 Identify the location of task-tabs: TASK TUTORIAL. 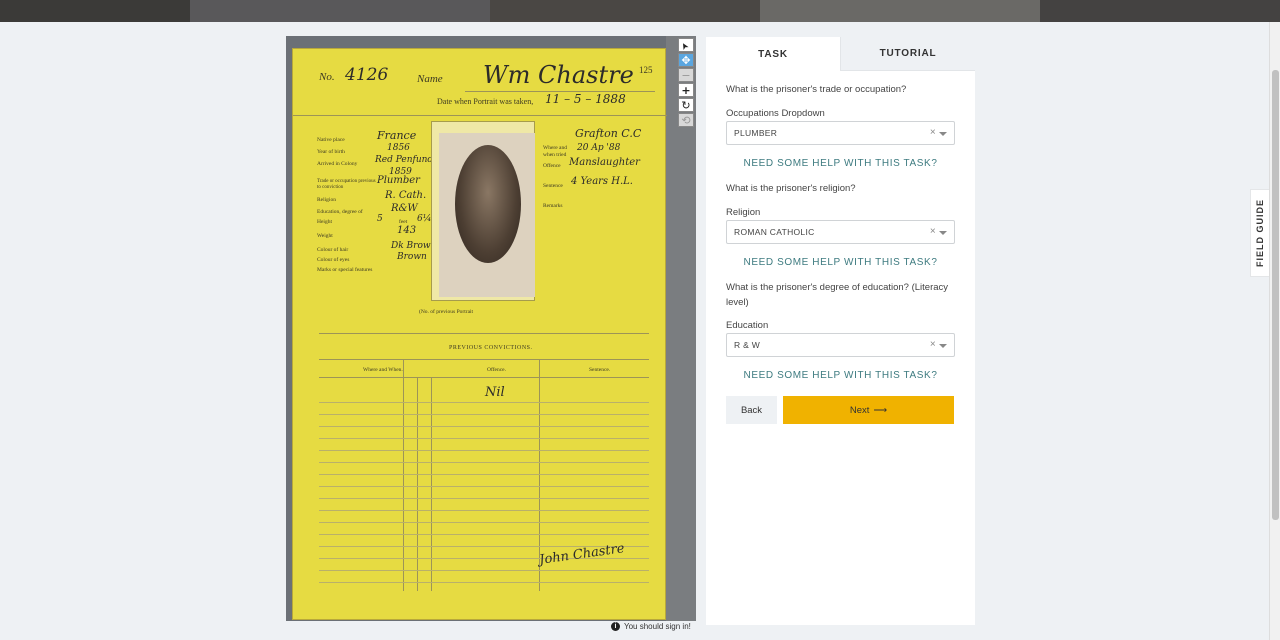
(840, 54).